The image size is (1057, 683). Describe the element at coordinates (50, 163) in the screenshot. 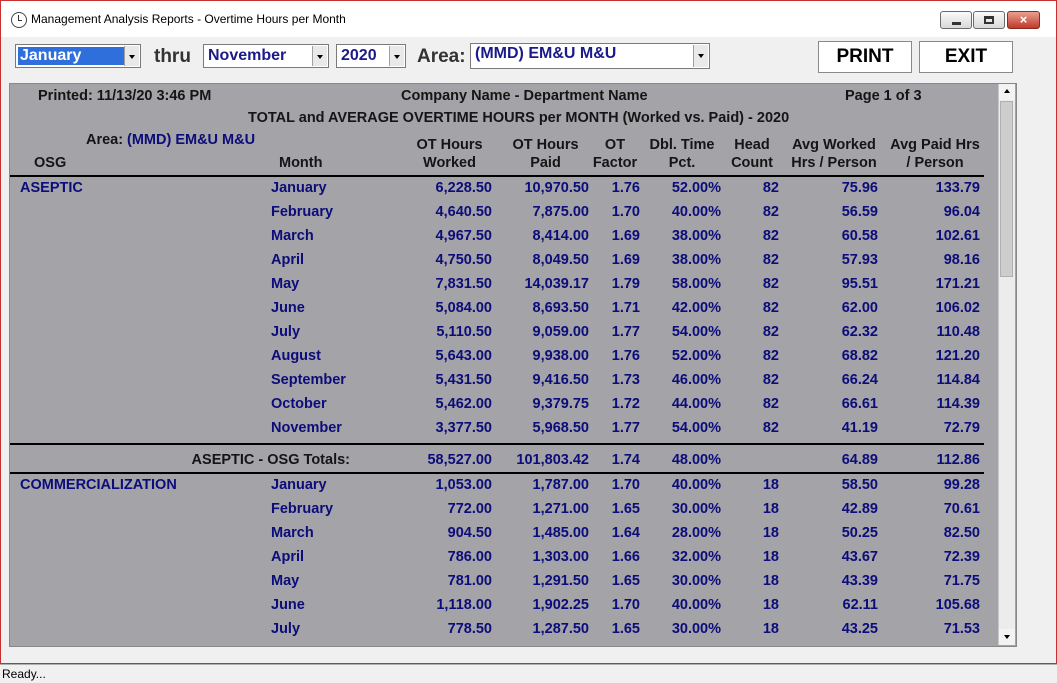

I see `header-osg: OSG` at that location.